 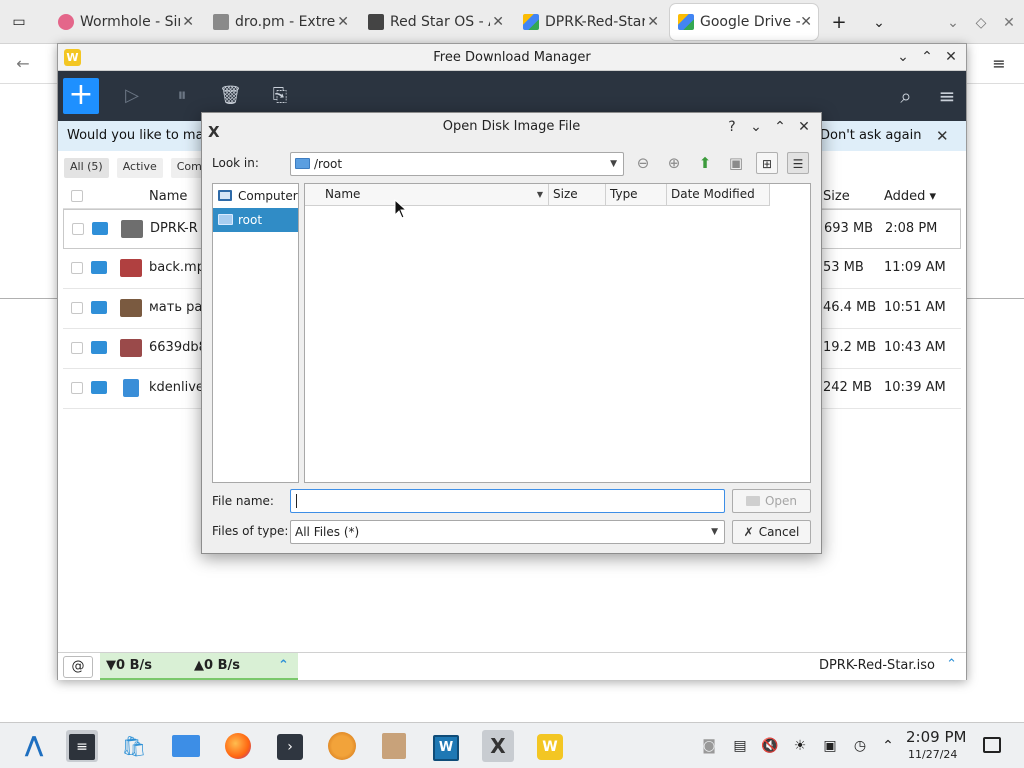 What do you see at coordinates (86, 168) in the screenshot?
I see `filter-all: All (5)` at bounding box center [86, 168].